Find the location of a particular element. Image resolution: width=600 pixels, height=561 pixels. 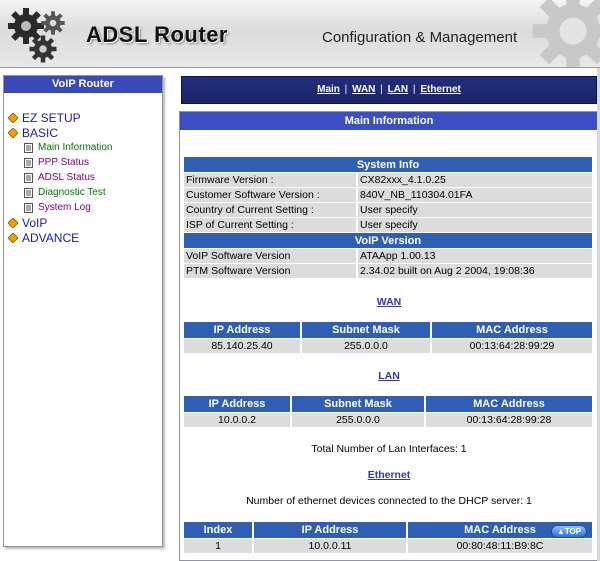

nav-link-ethernet: Ethernet is located at coordinates (440, 89).